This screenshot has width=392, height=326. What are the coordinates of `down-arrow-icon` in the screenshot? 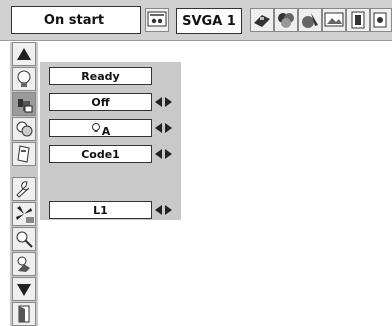 It's located at (24, 289).